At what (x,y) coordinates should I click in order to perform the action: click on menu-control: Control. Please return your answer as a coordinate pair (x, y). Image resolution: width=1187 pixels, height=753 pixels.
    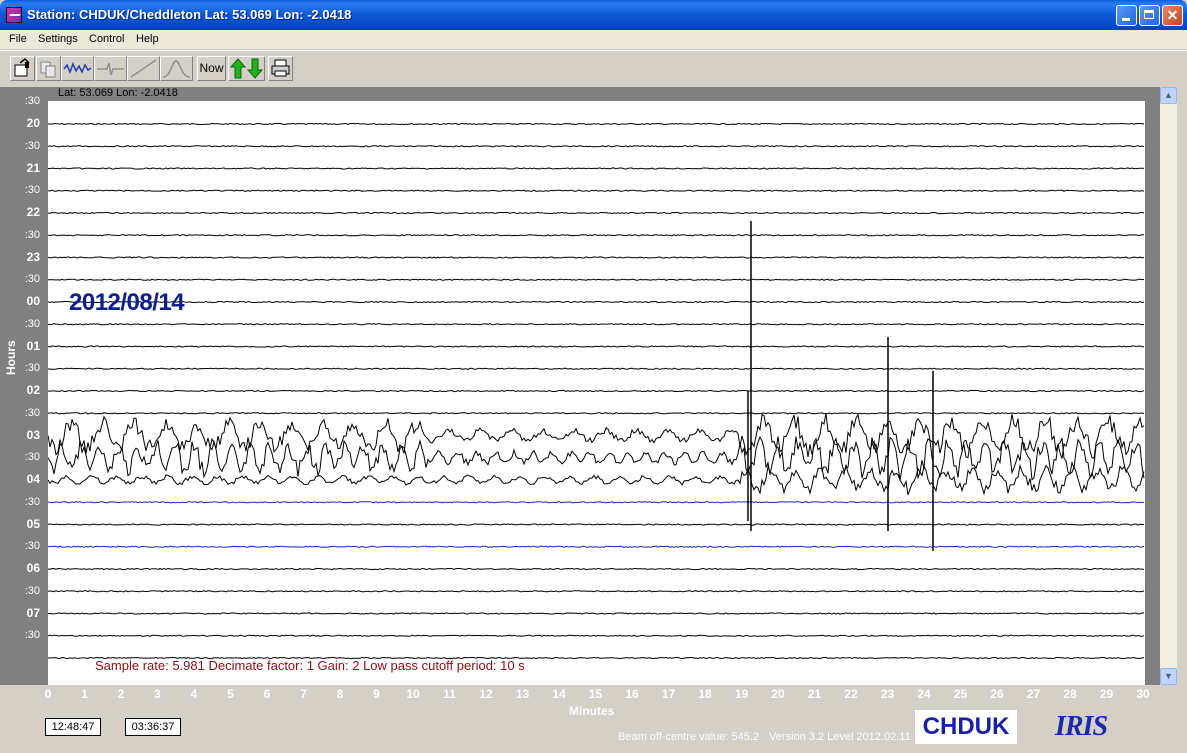
    Looking at the image, I should click on (106, 39).